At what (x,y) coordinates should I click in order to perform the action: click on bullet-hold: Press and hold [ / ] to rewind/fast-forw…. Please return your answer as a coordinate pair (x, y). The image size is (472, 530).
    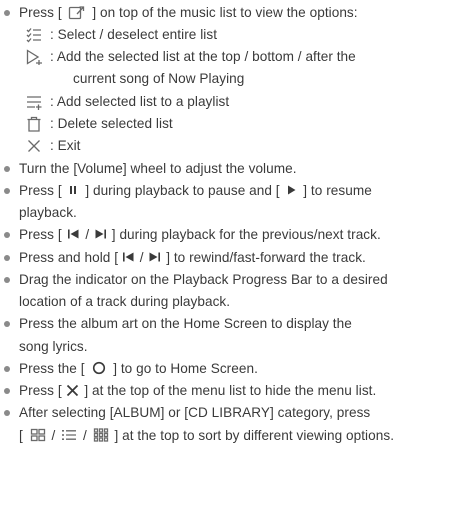
    Looking at the image, I should click on (236, 258).